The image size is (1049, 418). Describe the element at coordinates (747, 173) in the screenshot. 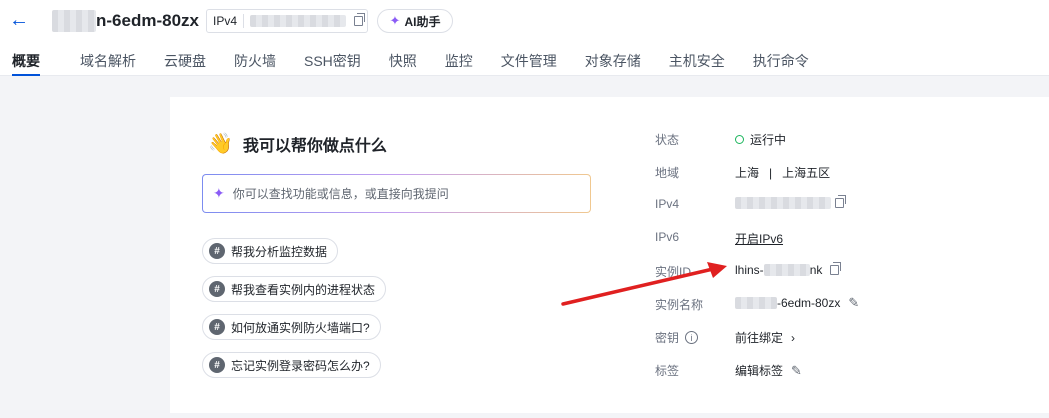

I see `region-city: 上海` at that location.